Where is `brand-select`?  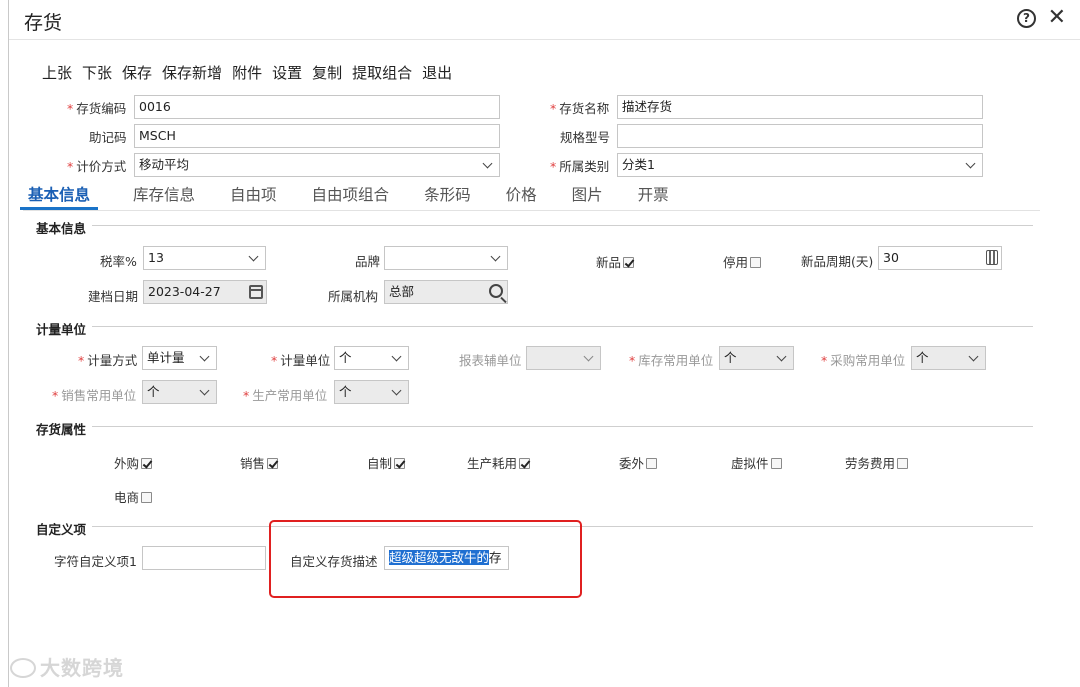 brand-select is located at coordinates (446, 258).